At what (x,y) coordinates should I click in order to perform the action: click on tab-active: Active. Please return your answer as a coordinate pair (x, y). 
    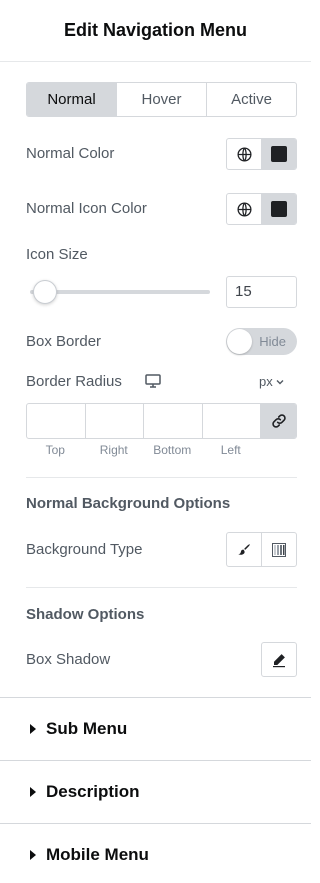
    Looking at the image, I should click on (251, 99).